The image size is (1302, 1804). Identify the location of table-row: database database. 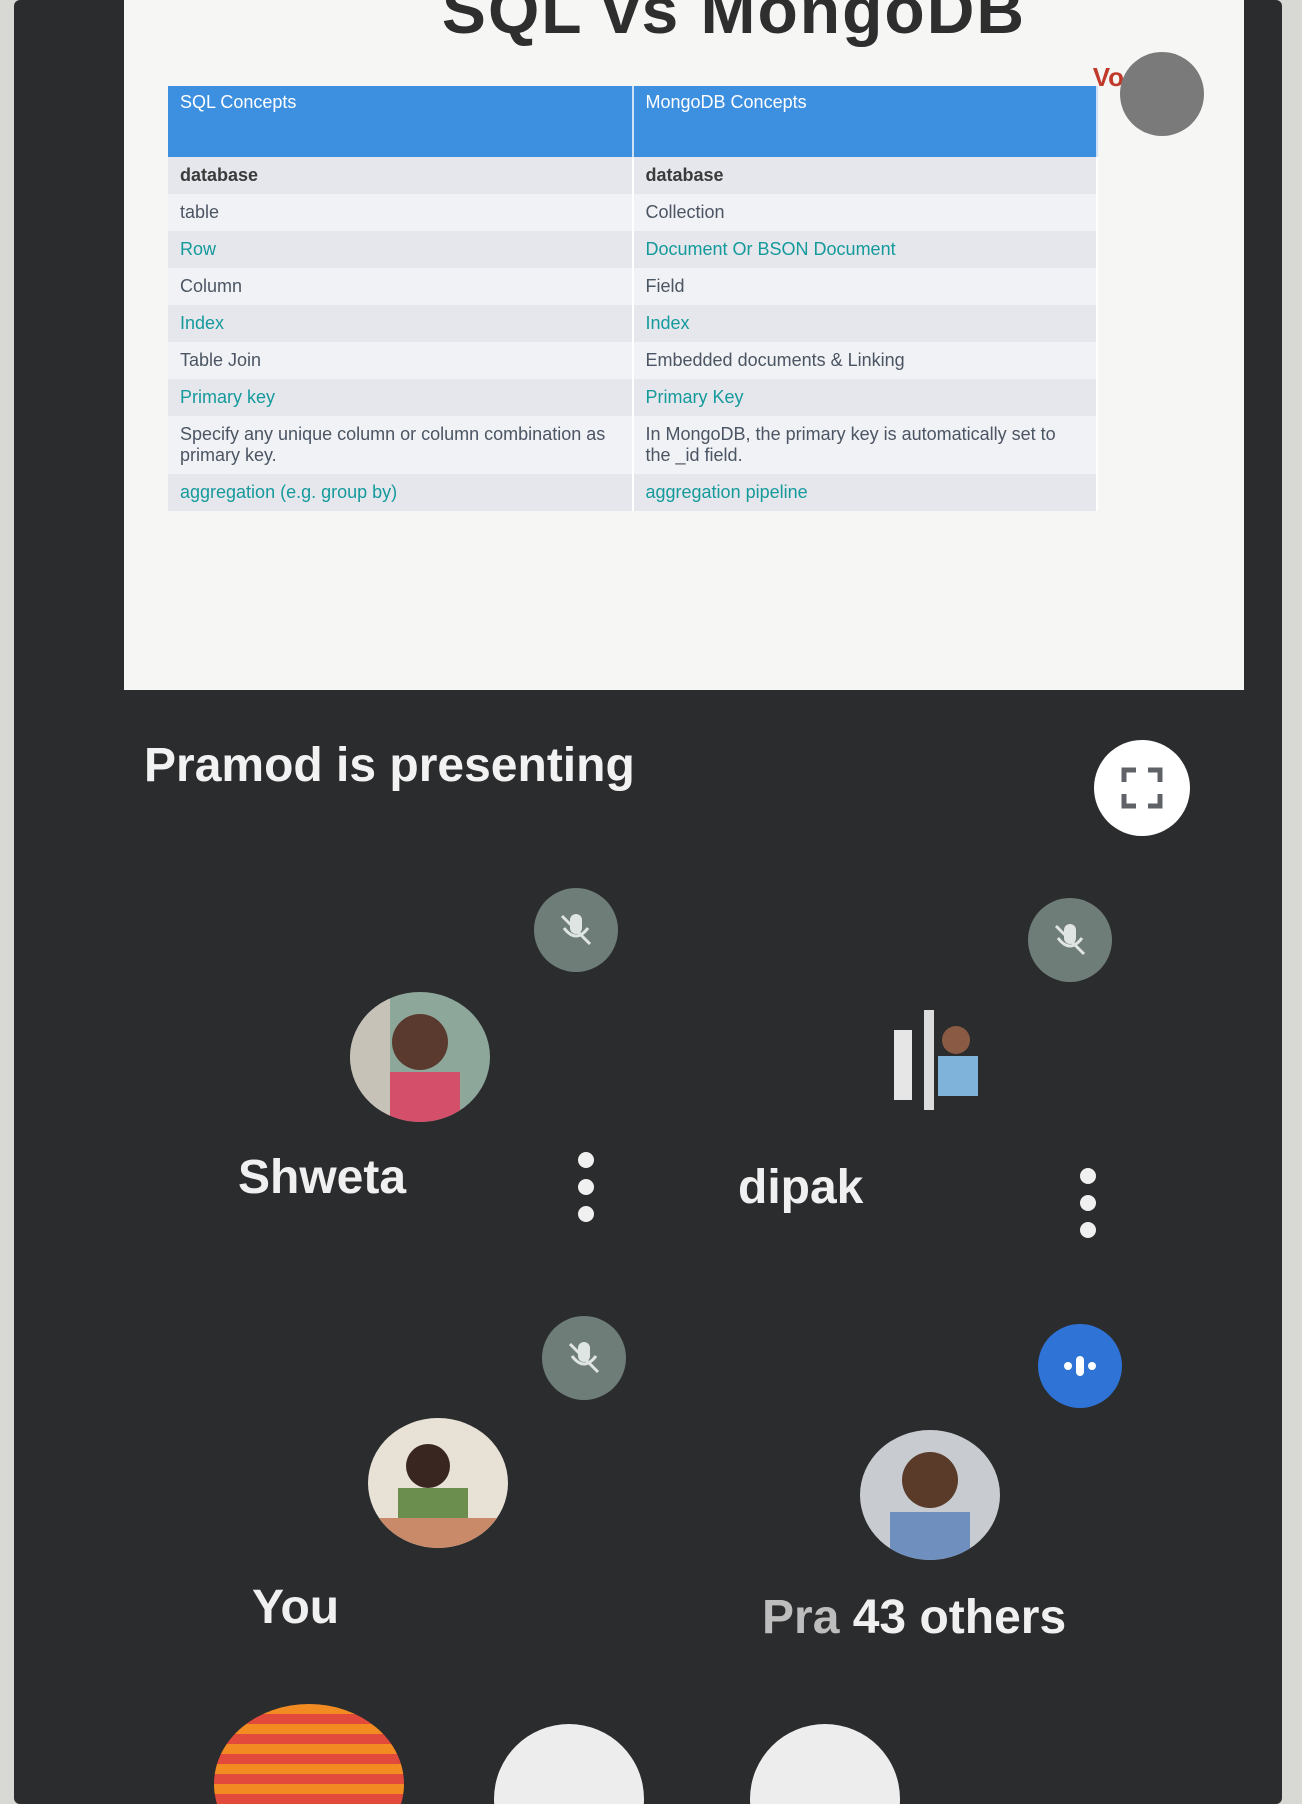
(633, 175).